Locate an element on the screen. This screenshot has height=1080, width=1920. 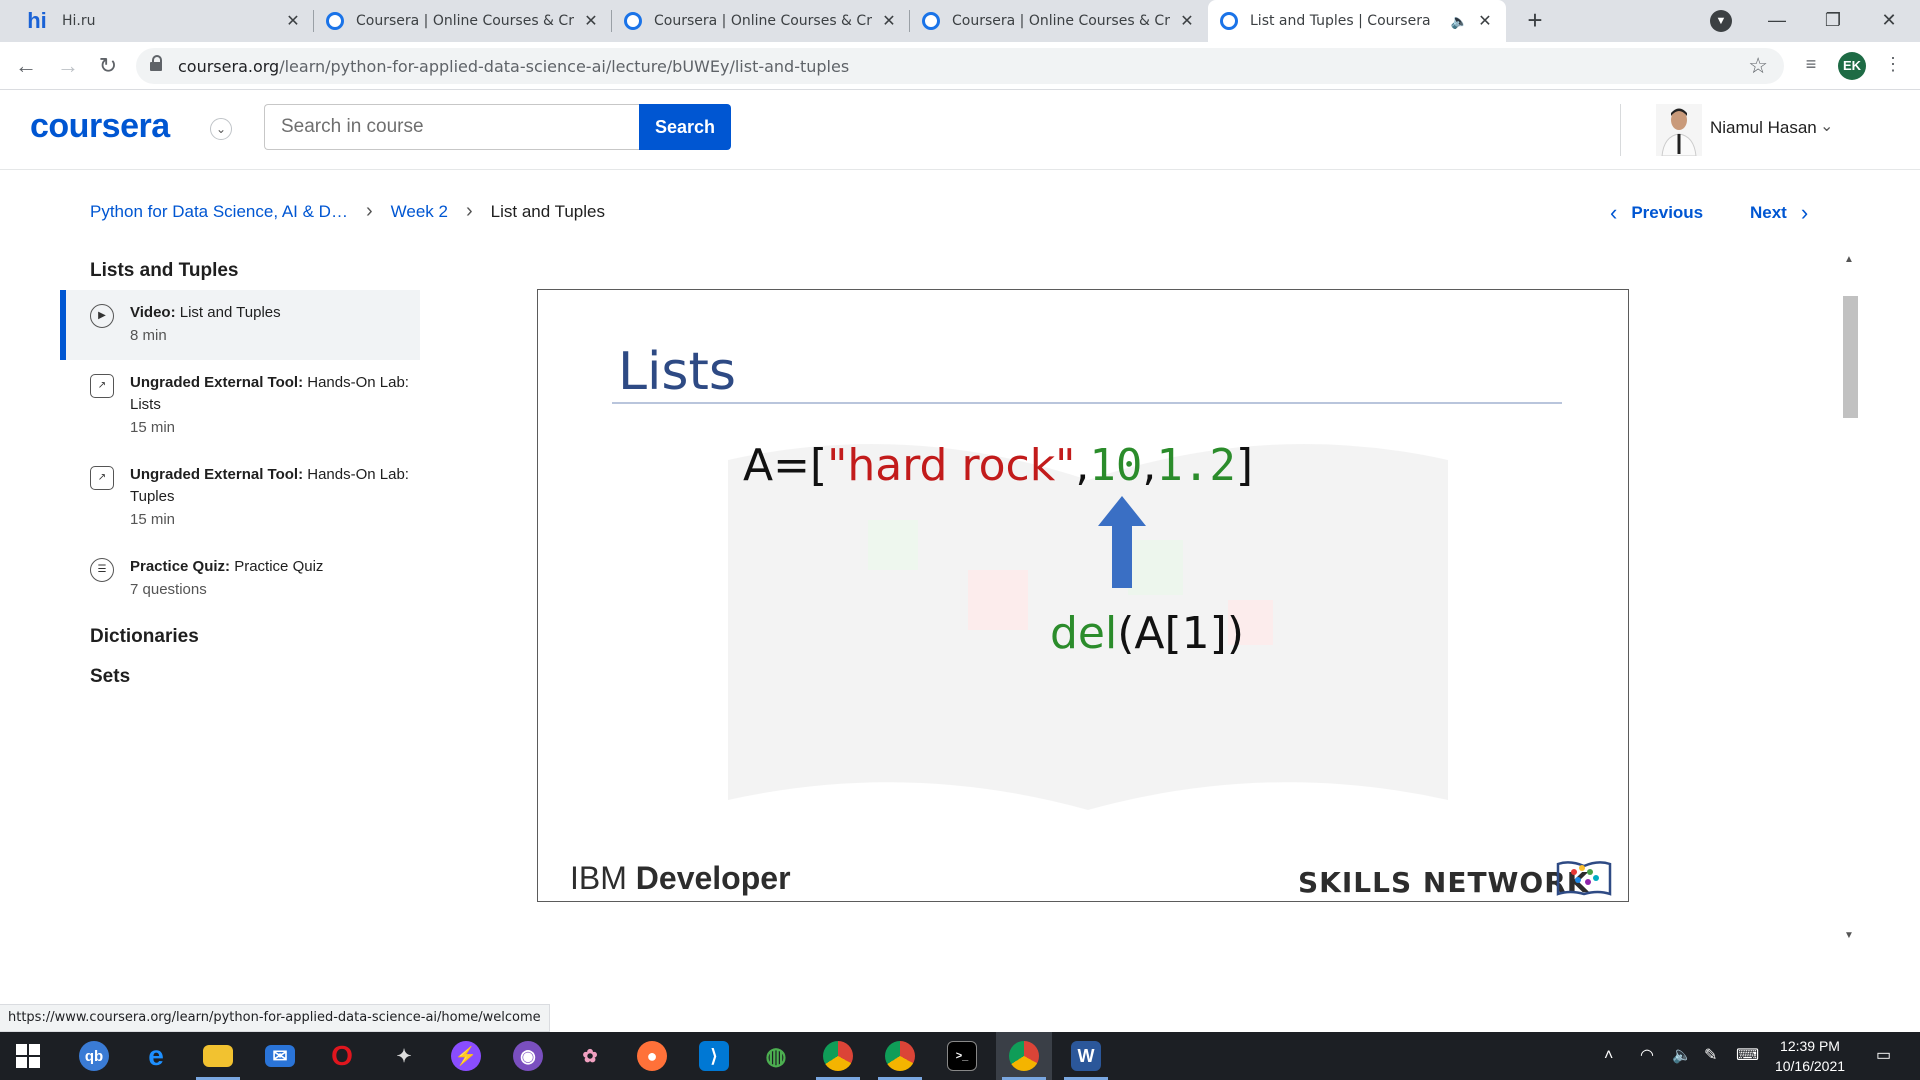
item-title: Video: List and Tuples is located at coordinates (270, 313).